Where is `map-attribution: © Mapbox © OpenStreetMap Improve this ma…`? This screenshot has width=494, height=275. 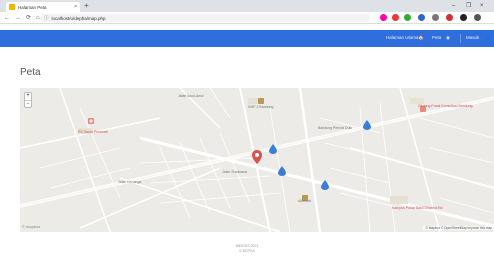 map-attribution: © Mapbox © OpenStreetMap Improve this ma… is located at coordinates (458, 228).